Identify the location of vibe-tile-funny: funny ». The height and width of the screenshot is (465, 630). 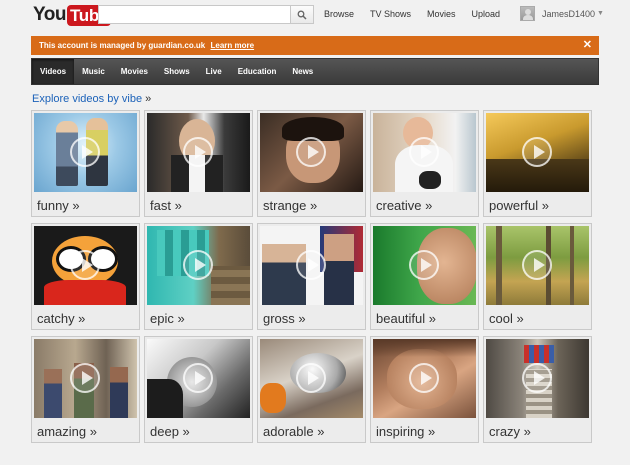
(85, 163).